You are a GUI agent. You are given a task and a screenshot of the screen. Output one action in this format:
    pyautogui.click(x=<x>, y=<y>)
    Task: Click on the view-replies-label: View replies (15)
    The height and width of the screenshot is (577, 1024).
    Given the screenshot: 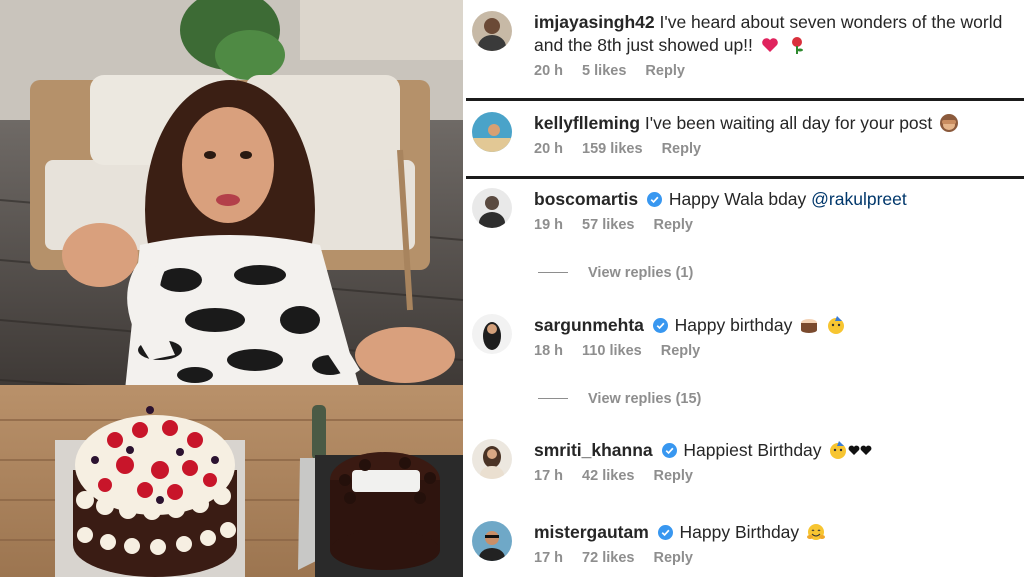 What is the action you would take?
    pyautogui.click(x=645, y=399)
    